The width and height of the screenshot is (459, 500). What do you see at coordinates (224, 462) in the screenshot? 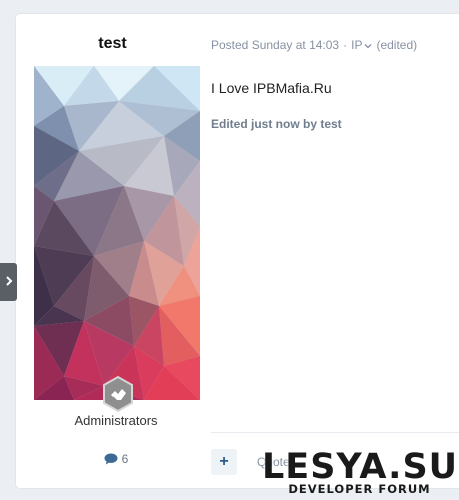
I see `multiquote-add-button: +` at bounding box center [224, 462].